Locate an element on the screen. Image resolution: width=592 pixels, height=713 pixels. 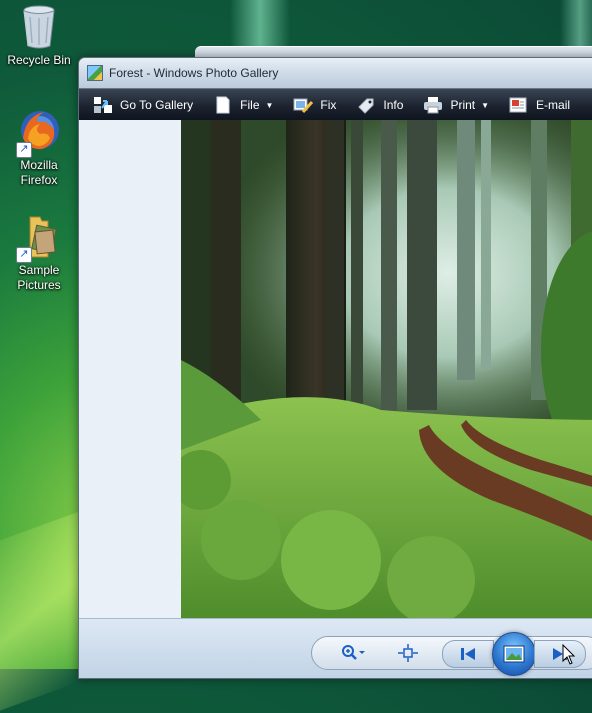
fix-button: Fix is located at coordinates (314, 105).